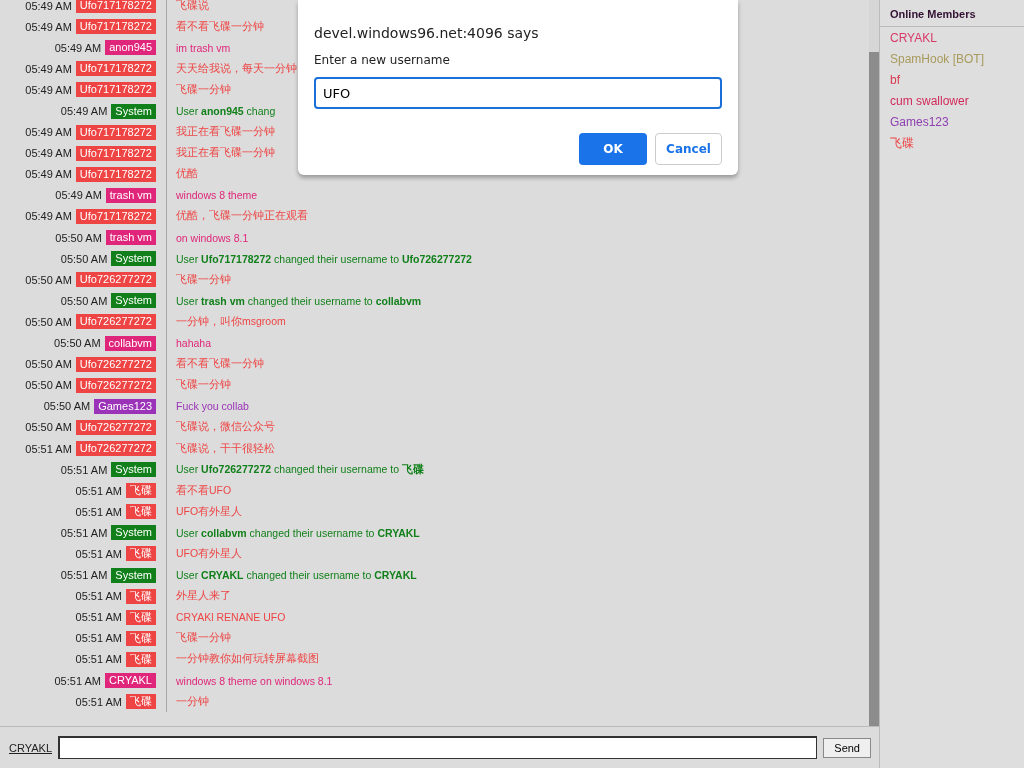 The width and height of the screenshot is (1024, 768). Describe the element at coordinates (929, 100) in the screenshot. I see `member-name: cum swallower` at that location.